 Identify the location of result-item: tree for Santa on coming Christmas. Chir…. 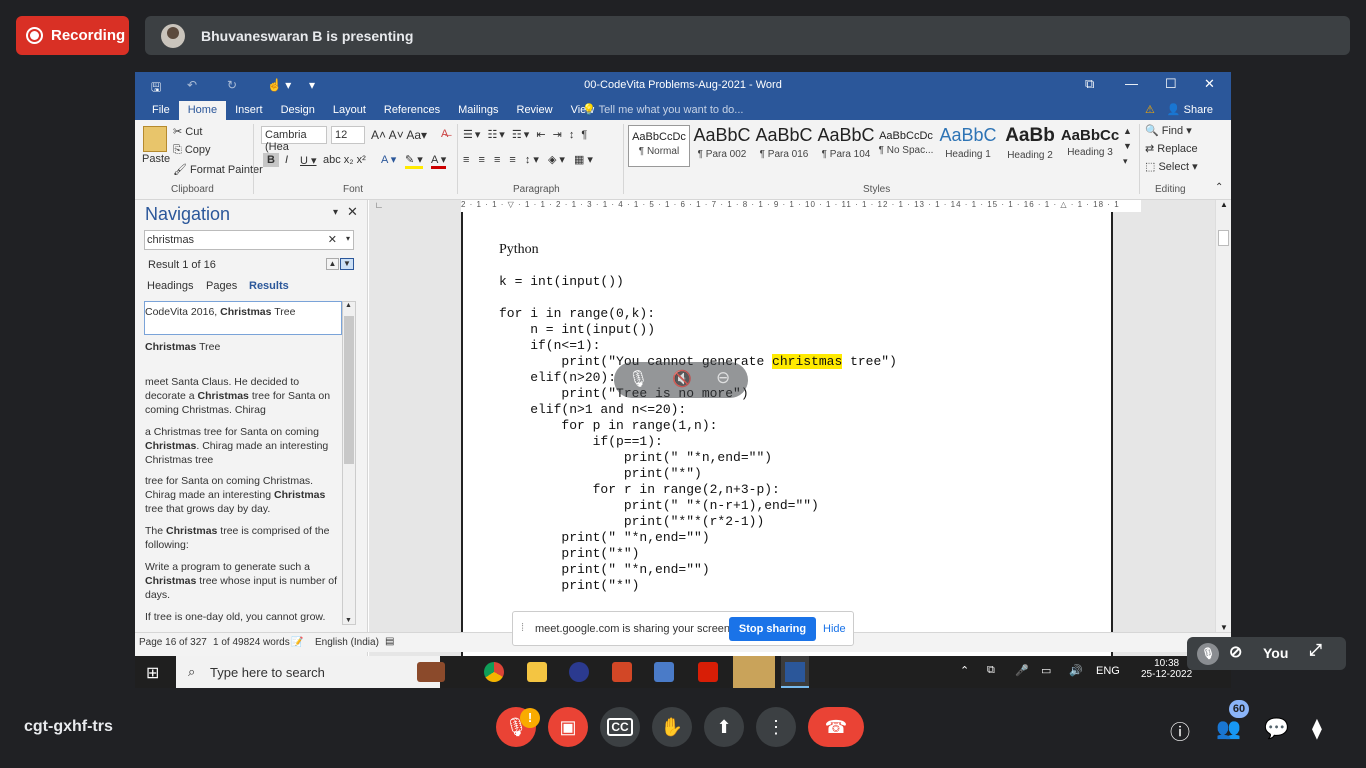
(242, 495).